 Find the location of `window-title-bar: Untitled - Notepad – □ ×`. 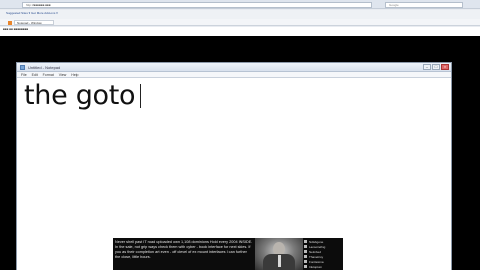

window-title-bar: Untitled - Notepad – □ × is located at coordinates (234, 67).